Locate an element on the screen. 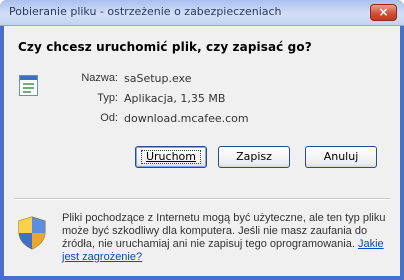  application-file-icon is located at coordinates (28, 85).